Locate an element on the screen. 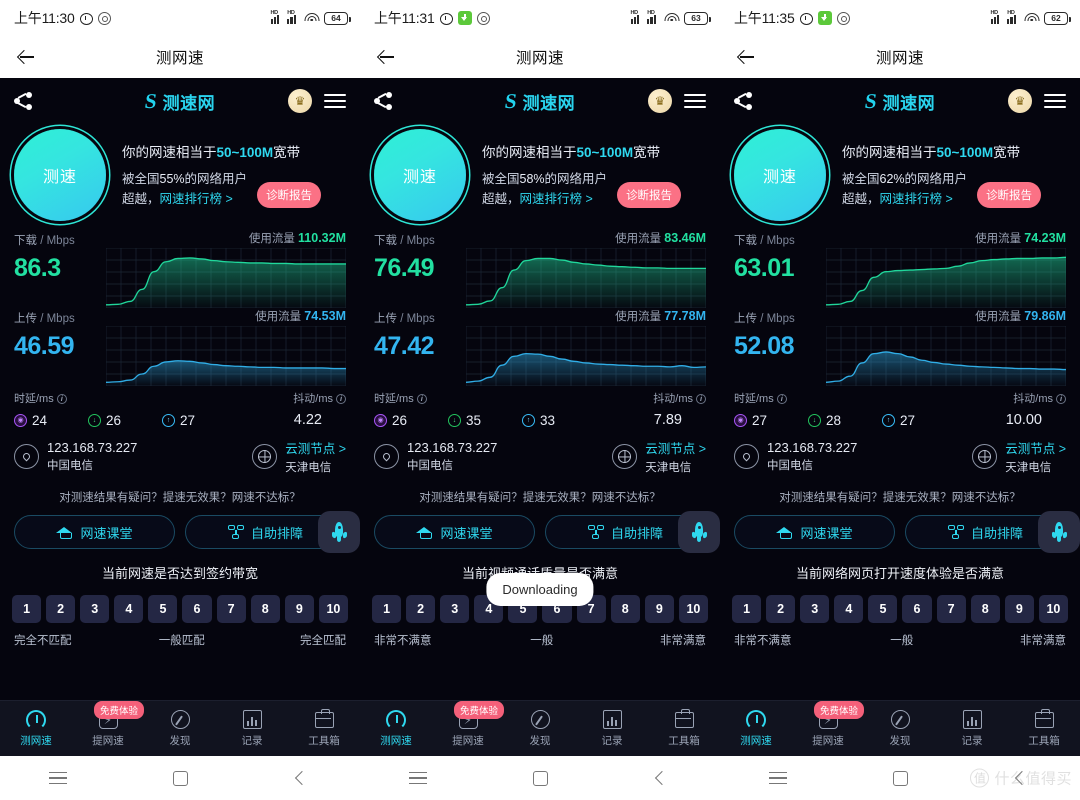 Image resolution: width=1080 pixels, height=800 pixels. self-troubleshoot-label: 自助排障 is located at coordinates (276, 533).